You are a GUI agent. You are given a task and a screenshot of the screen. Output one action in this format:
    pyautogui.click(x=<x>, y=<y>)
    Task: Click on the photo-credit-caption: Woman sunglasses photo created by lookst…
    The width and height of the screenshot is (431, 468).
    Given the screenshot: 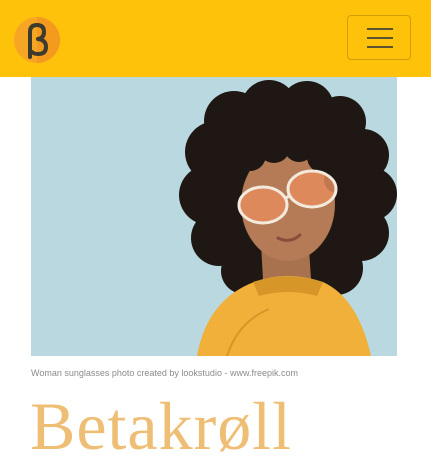 What is the action you would take?
    pyautogui.click(x=164, y=373)
    